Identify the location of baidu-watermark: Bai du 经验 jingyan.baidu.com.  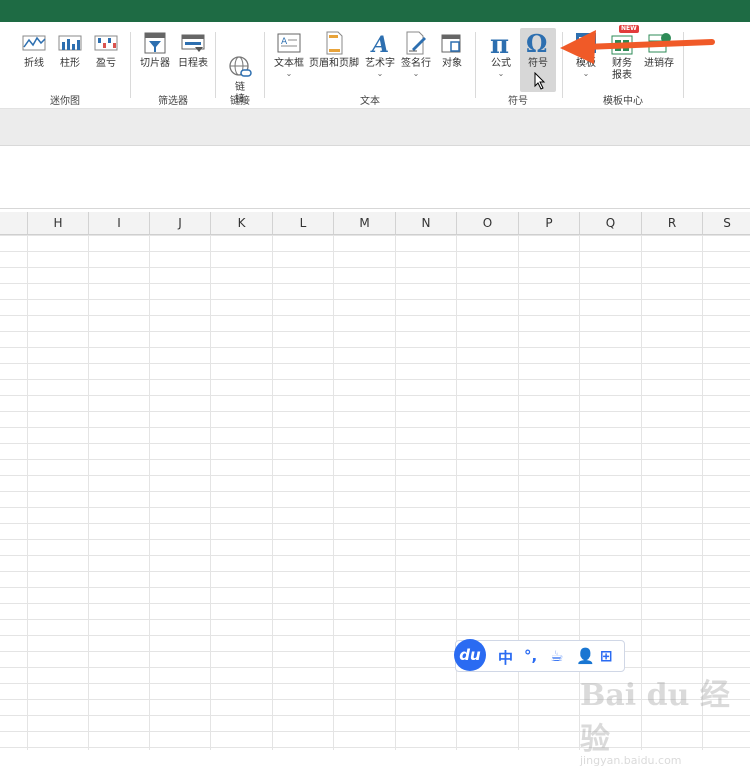
(655, 718).